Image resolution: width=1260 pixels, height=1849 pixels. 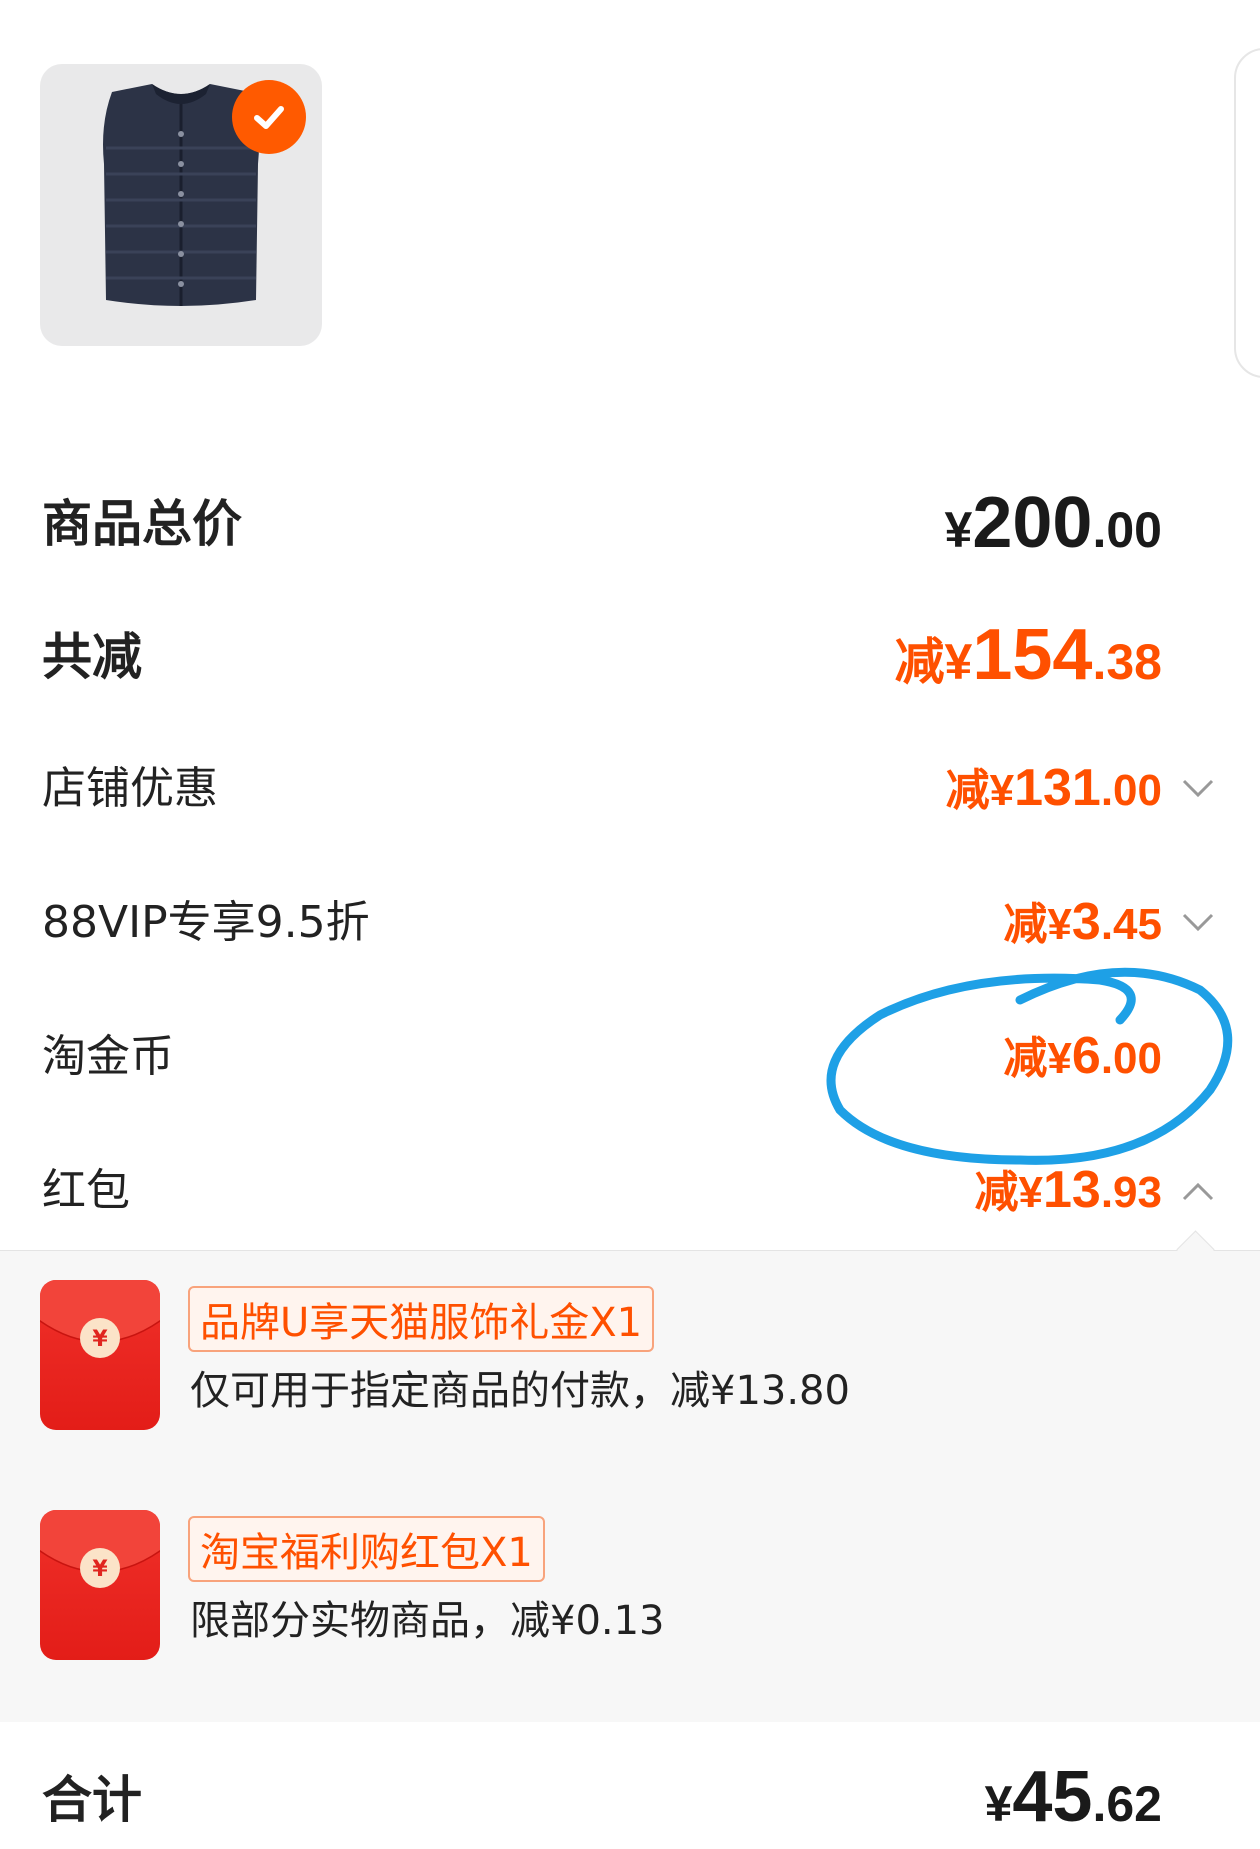 What do you see at coordinates (1028, 655) in the screenshot?
I see `discount-total-value: 减¥154.38` at bounding box center [1028, 655].